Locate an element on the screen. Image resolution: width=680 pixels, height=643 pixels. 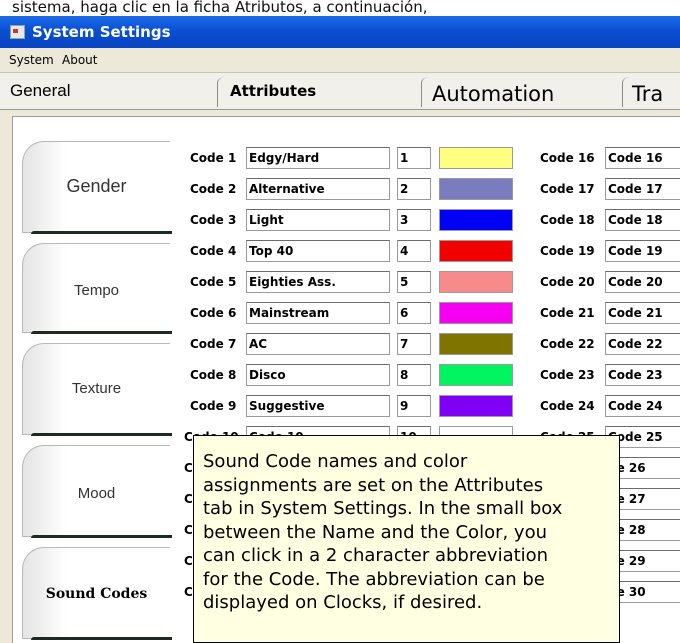
code-row: Code 17 Code 17 is located at coordinates (340, 190).